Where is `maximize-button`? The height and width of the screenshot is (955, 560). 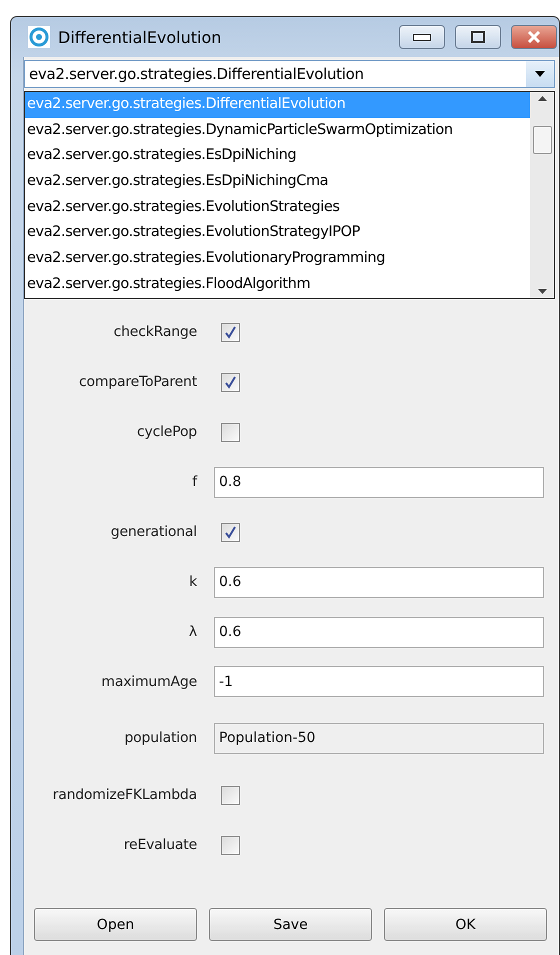 maximize-button is located at coordinates (478, 37).